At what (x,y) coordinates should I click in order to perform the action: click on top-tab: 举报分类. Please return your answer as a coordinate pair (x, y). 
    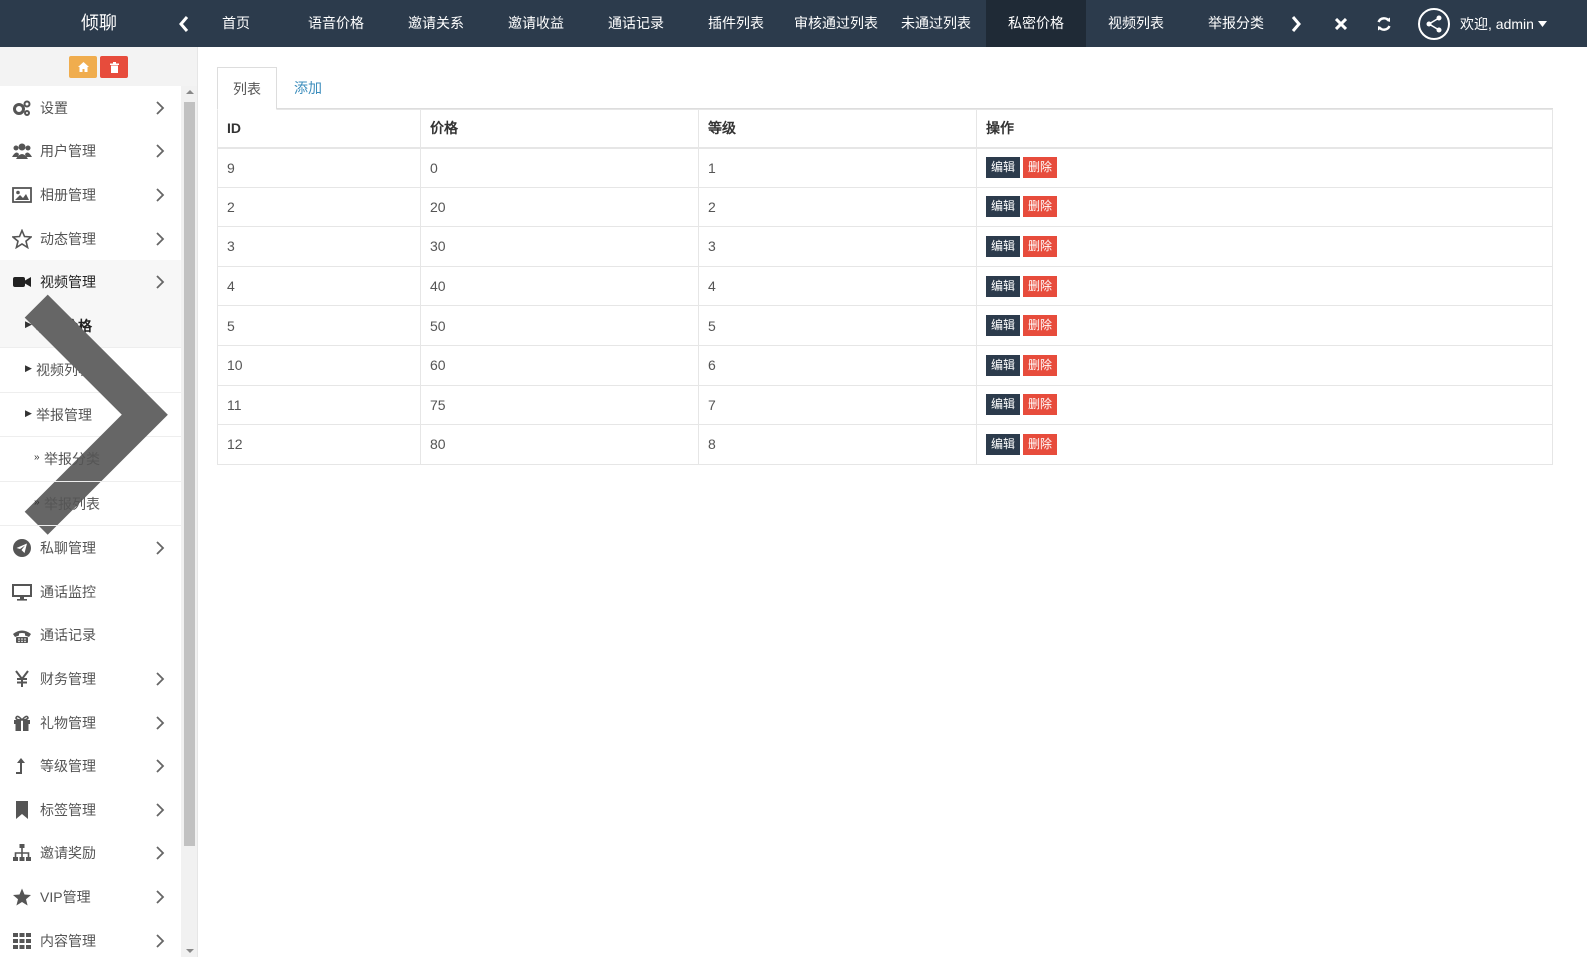
    Looking at the image, I should click on (1236, 23).